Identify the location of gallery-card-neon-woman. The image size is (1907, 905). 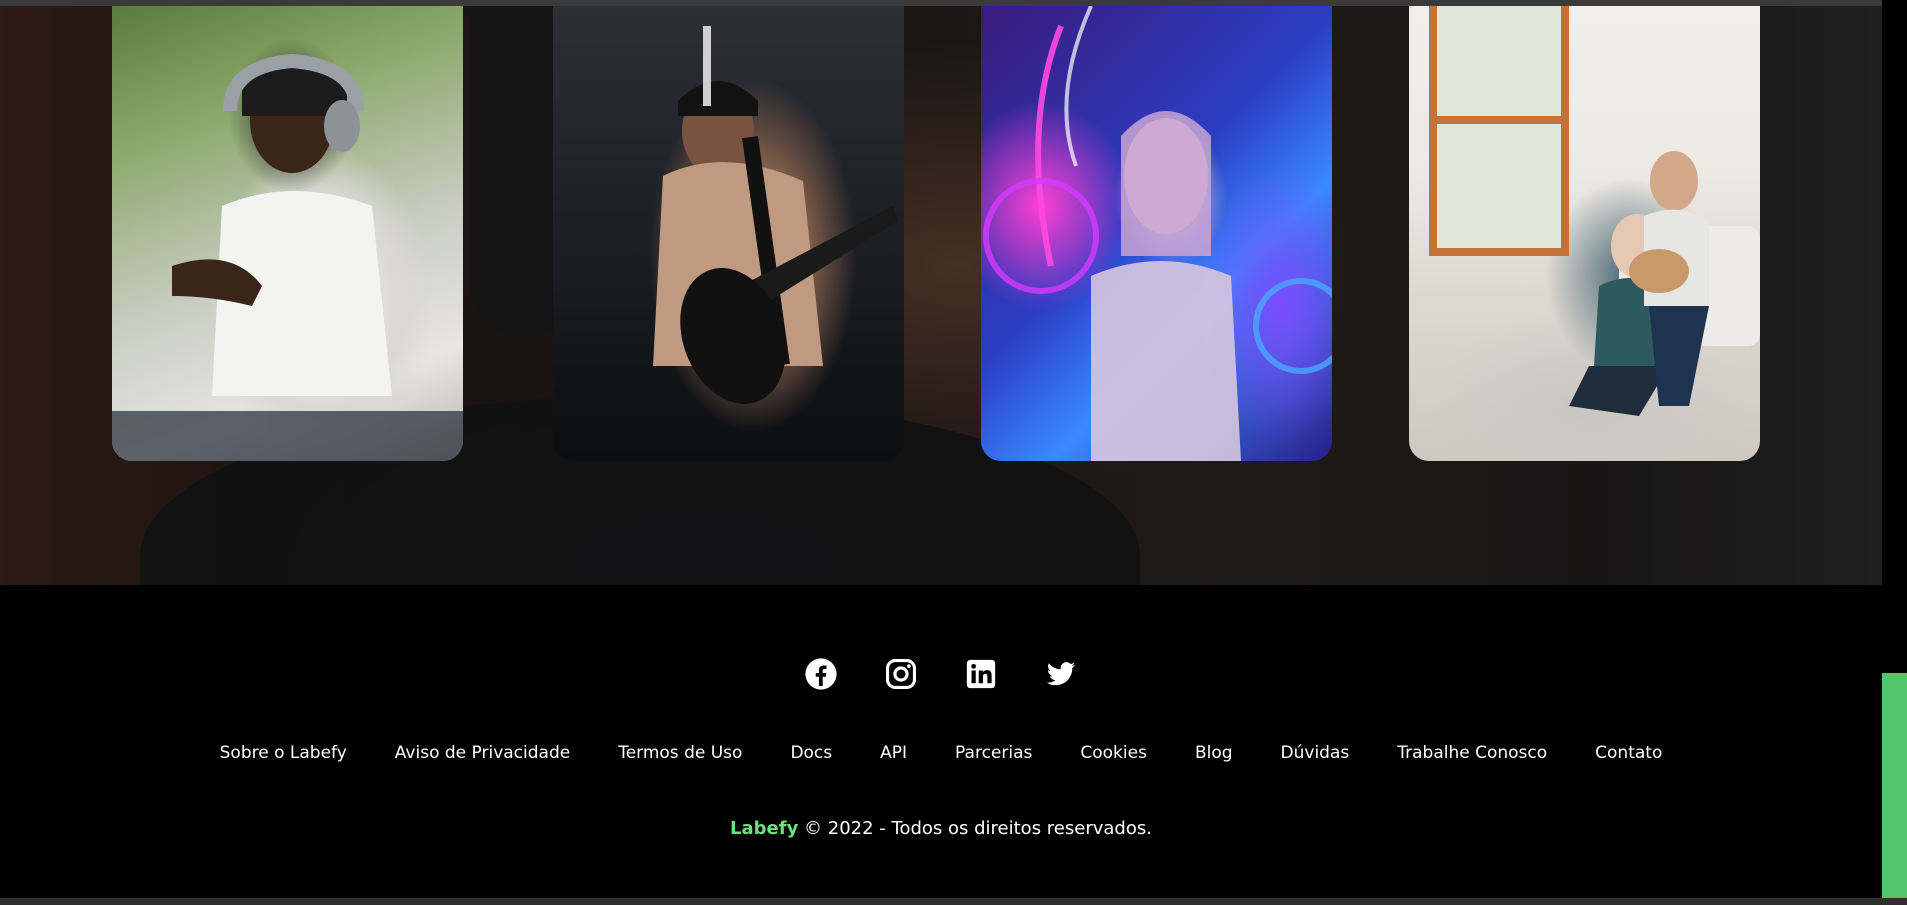
(1156, 233).